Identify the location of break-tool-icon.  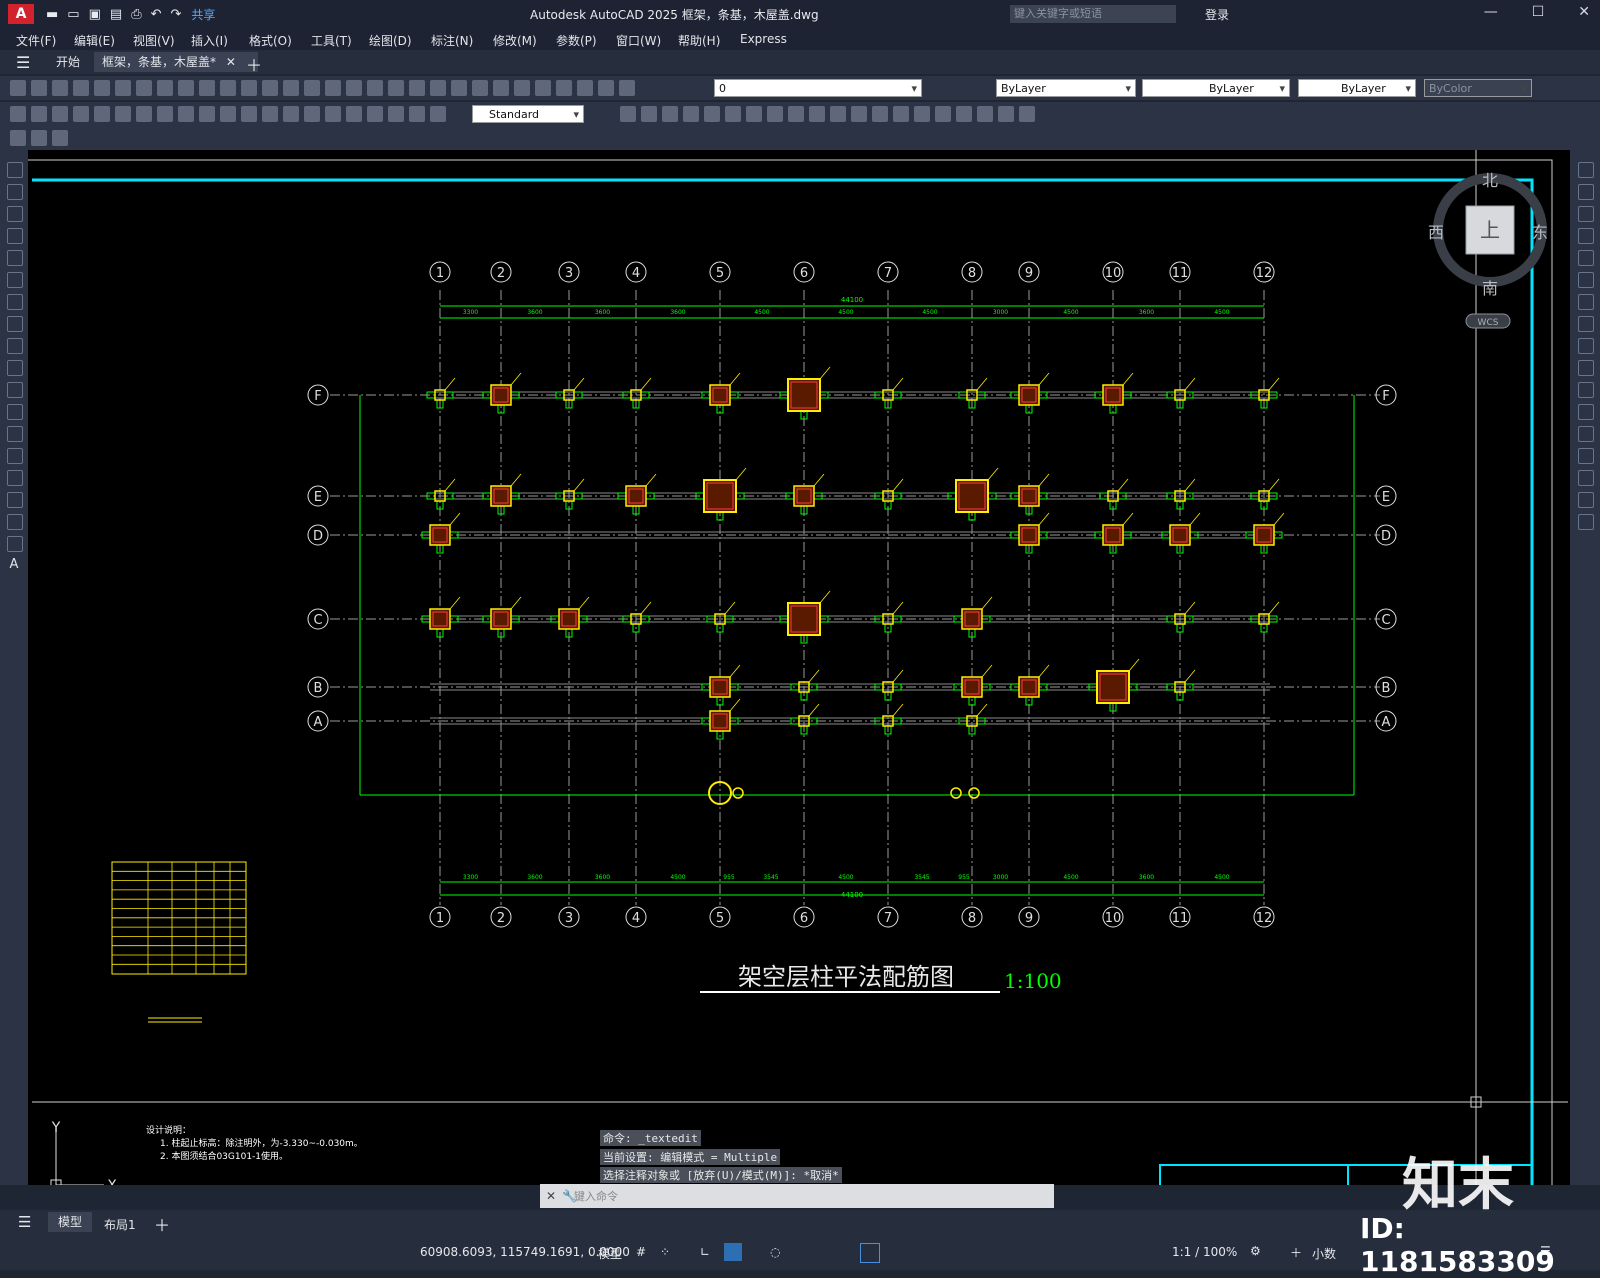
(1586, 412).